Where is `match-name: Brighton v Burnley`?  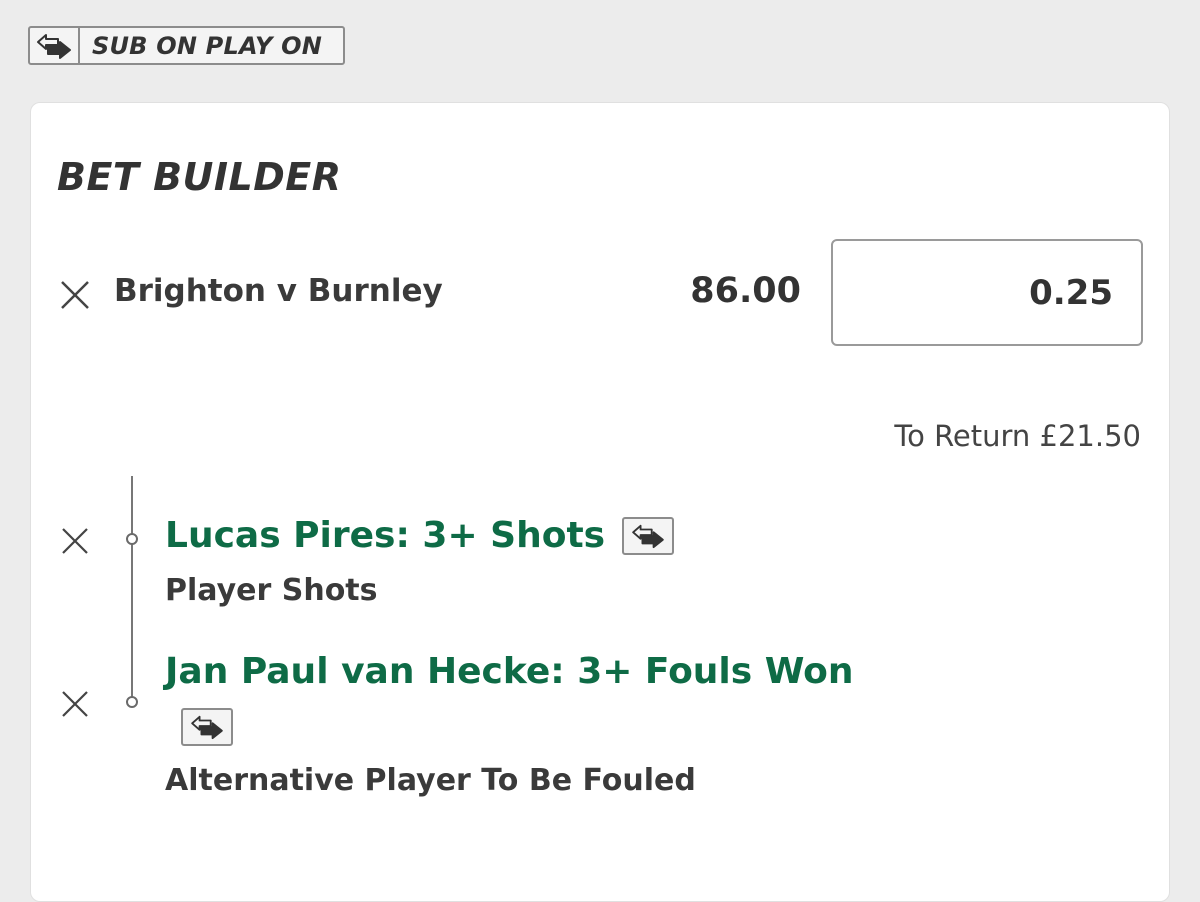 match-name: Brighton v Burnley is located at coordinates (278, 291).